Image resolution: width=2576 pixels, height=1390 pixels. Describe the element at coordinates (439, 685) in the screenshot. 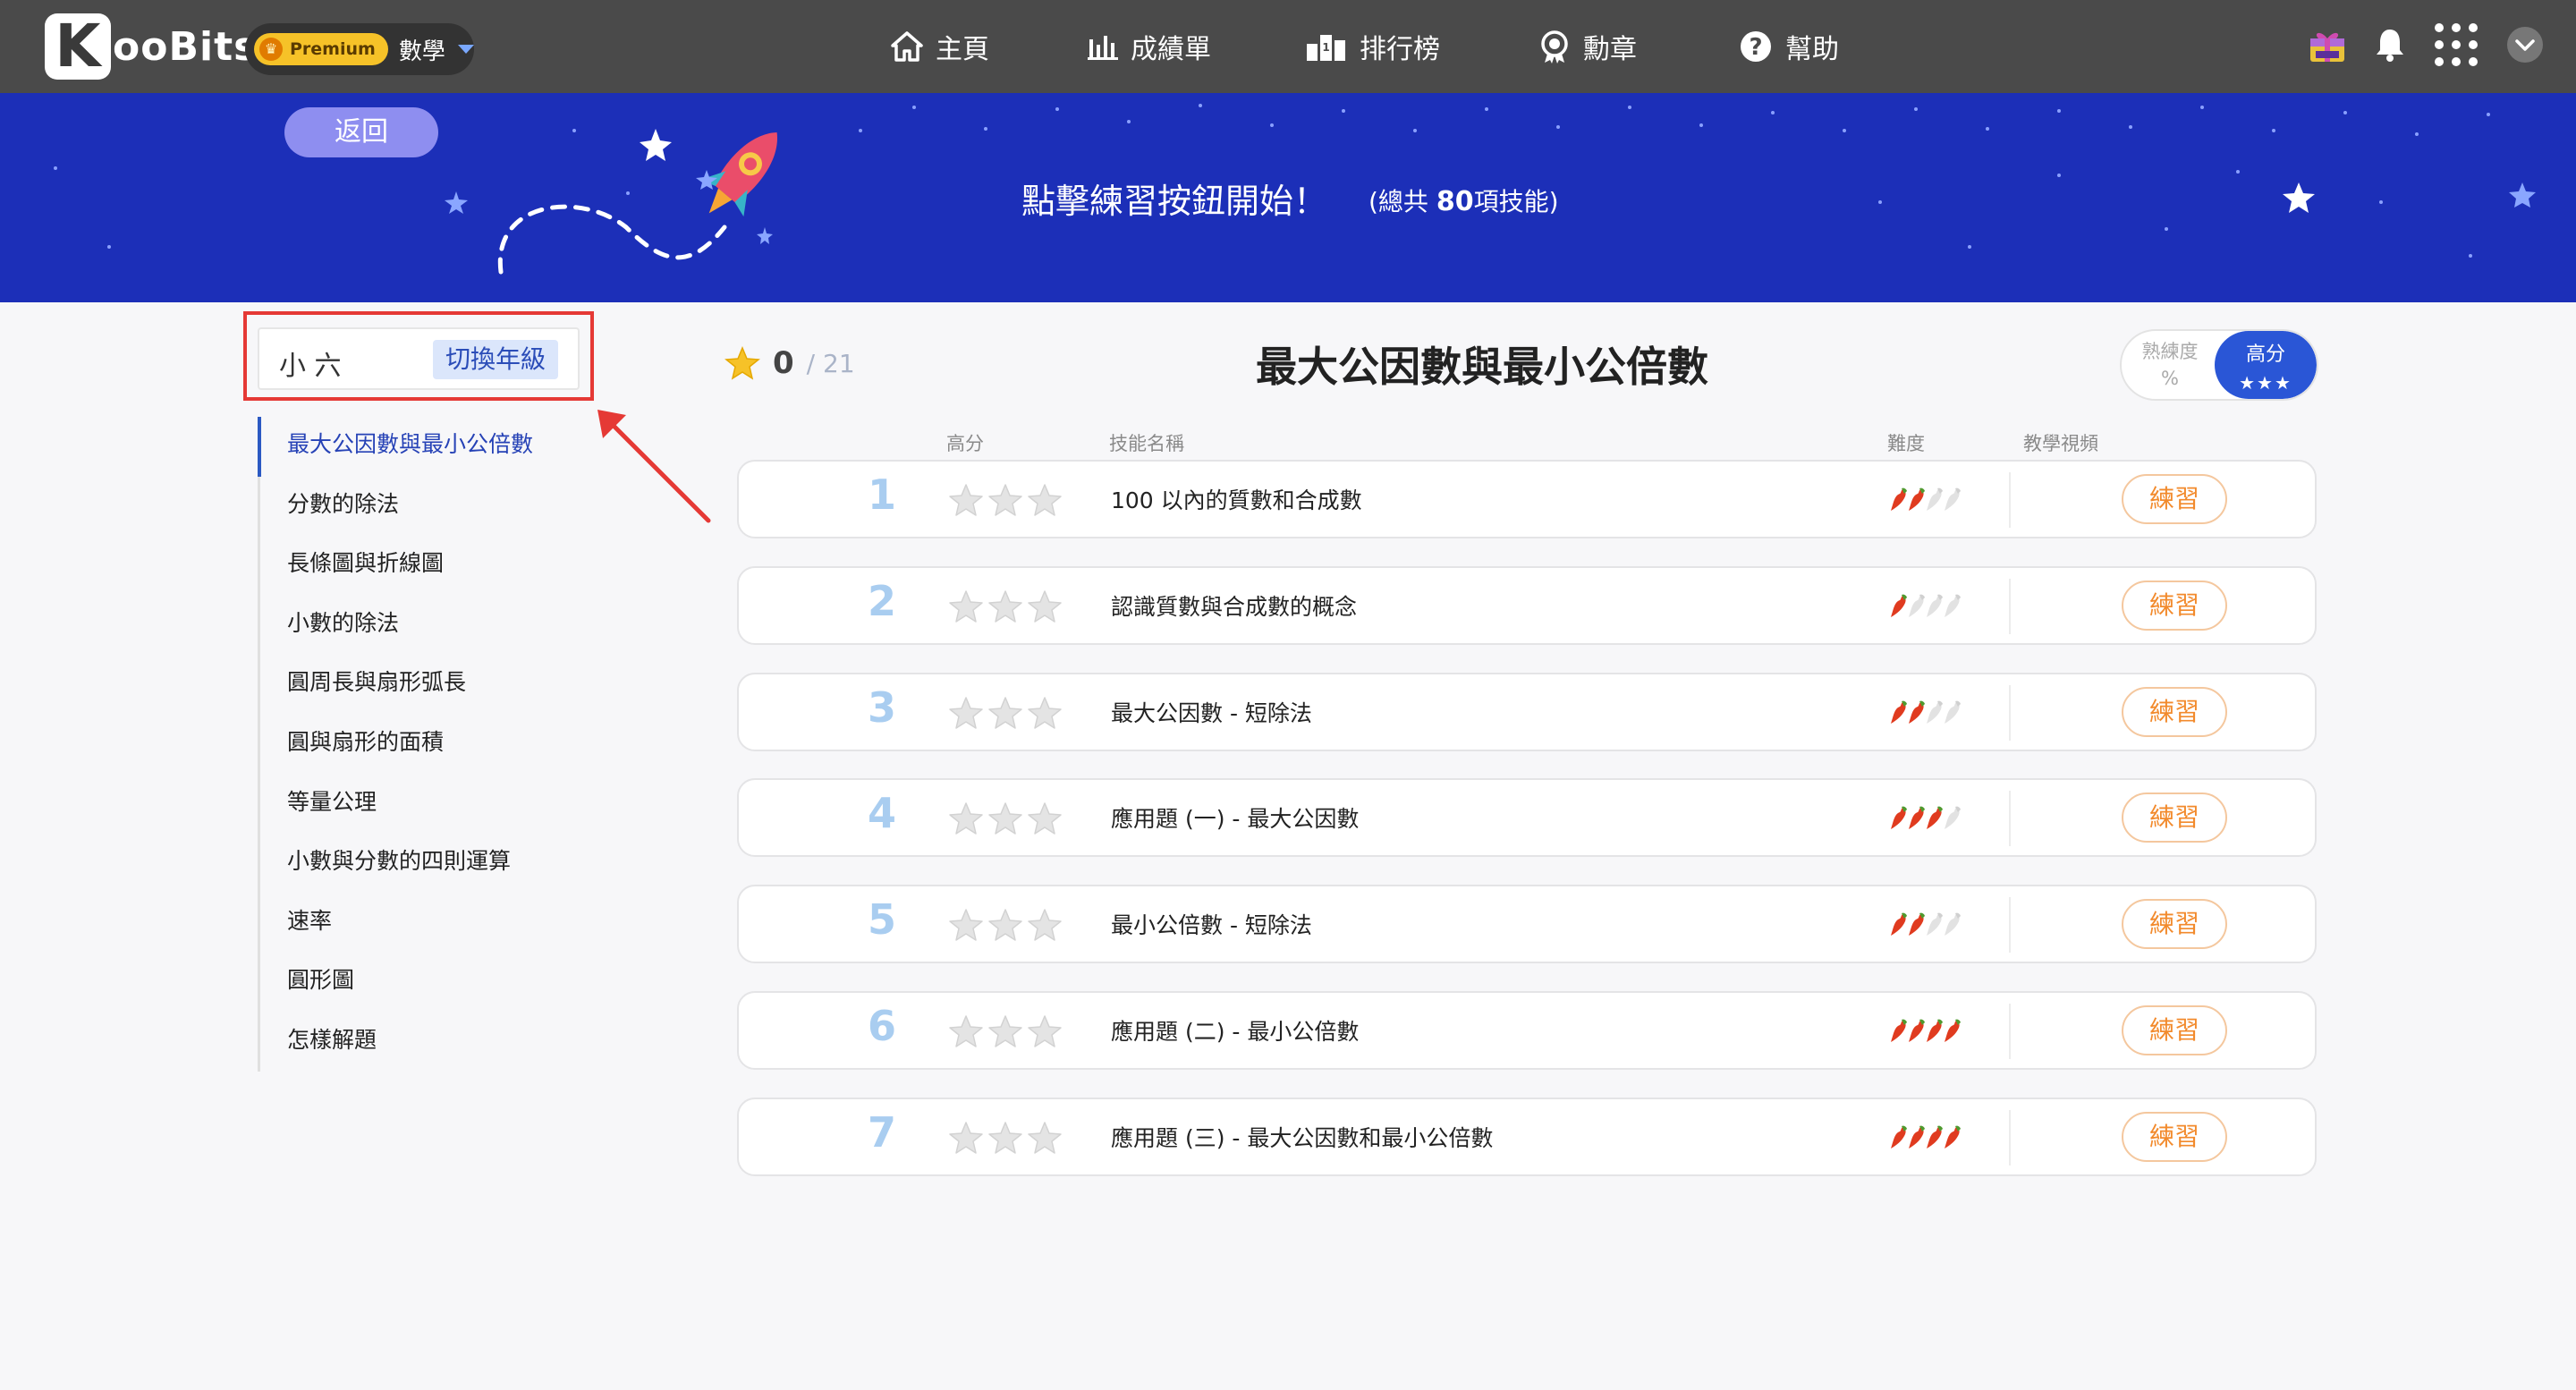

I see `sidebar-topic-item: 圓周長與扇形弧長` at that location.